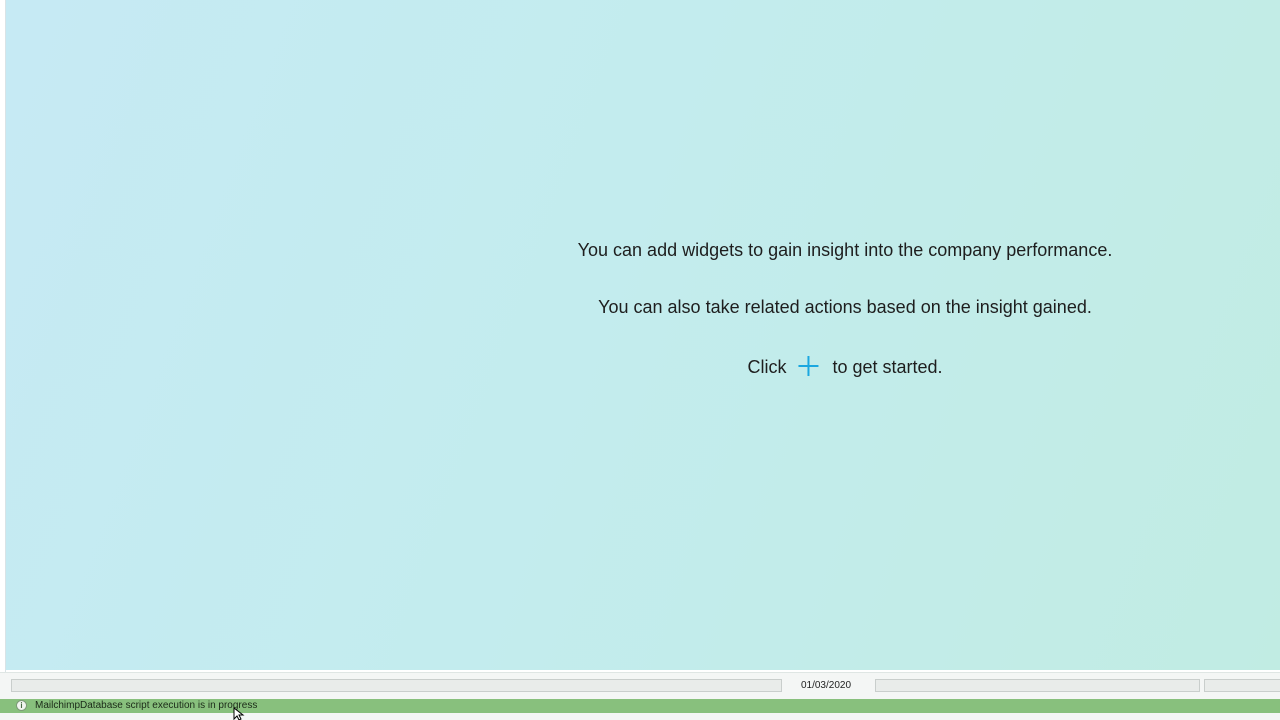 The width and height of the screenshot is (1280, 720). I want to click on mouse-cursor-icon, so click(239, 713).